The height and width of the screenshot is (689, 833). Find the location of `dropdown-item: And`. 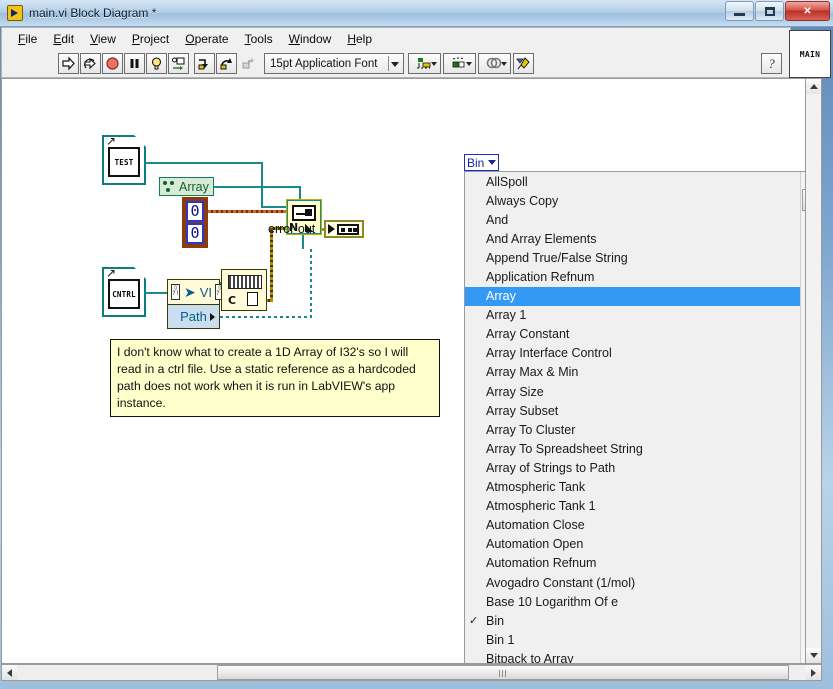

dropdown-item: And is located at coordinates (633, 219).